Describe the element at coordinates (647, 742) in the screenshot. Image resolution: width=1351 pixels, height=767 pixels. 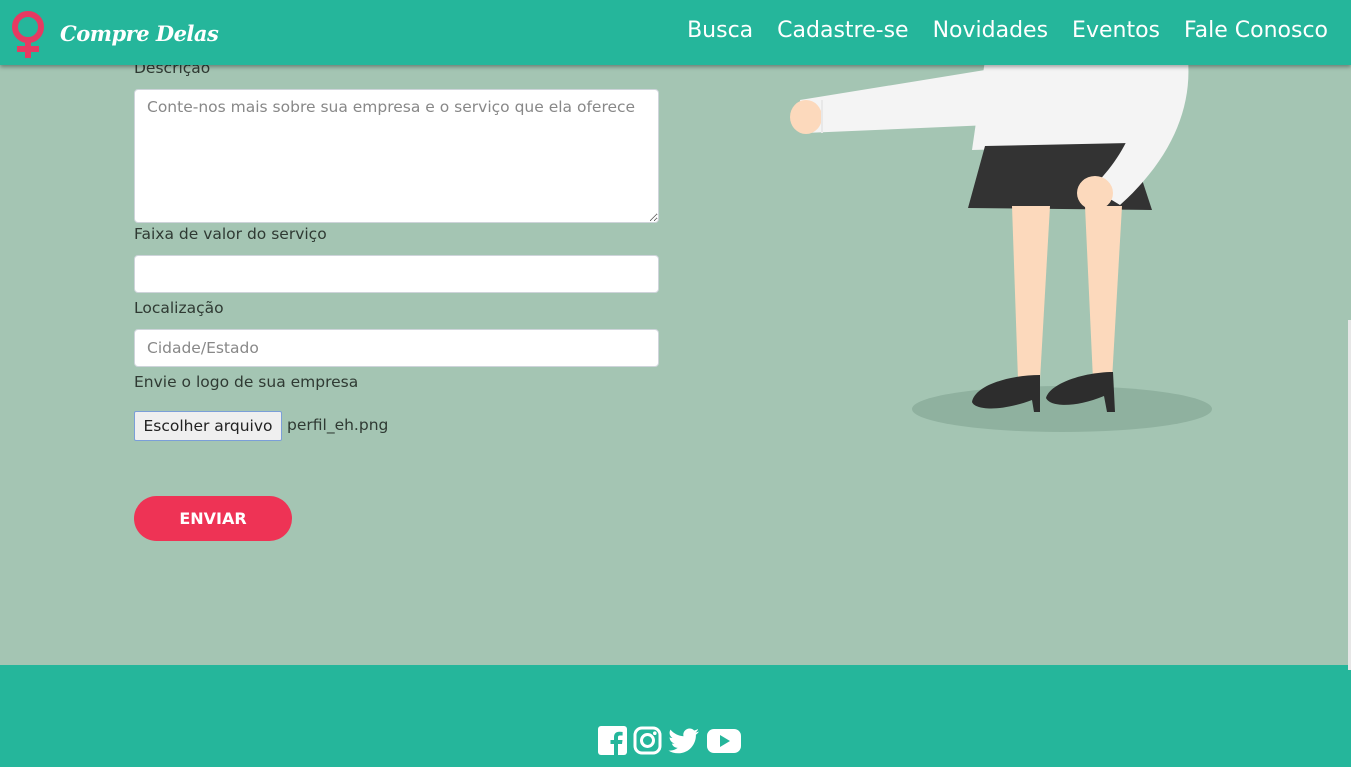
I see `instagram-icon` at that location.